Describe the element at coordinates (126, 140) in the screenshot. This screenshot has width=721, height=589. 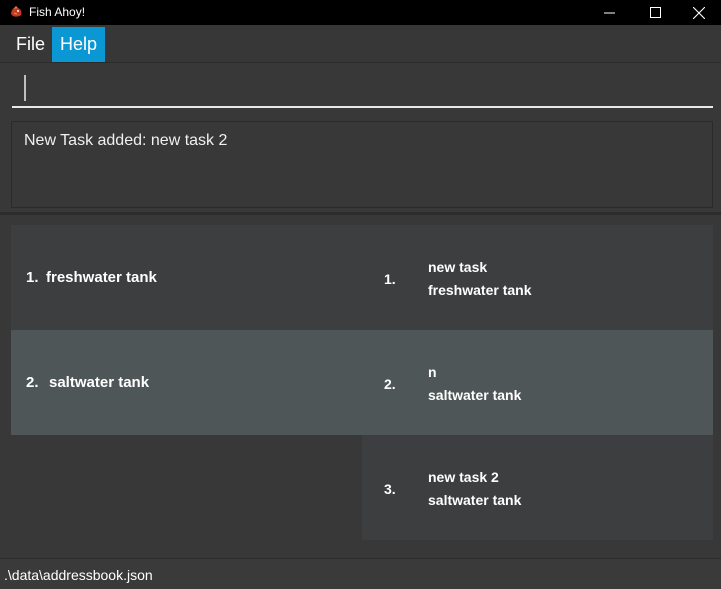
I see `result-message: New Task added: new task 2` at that location.